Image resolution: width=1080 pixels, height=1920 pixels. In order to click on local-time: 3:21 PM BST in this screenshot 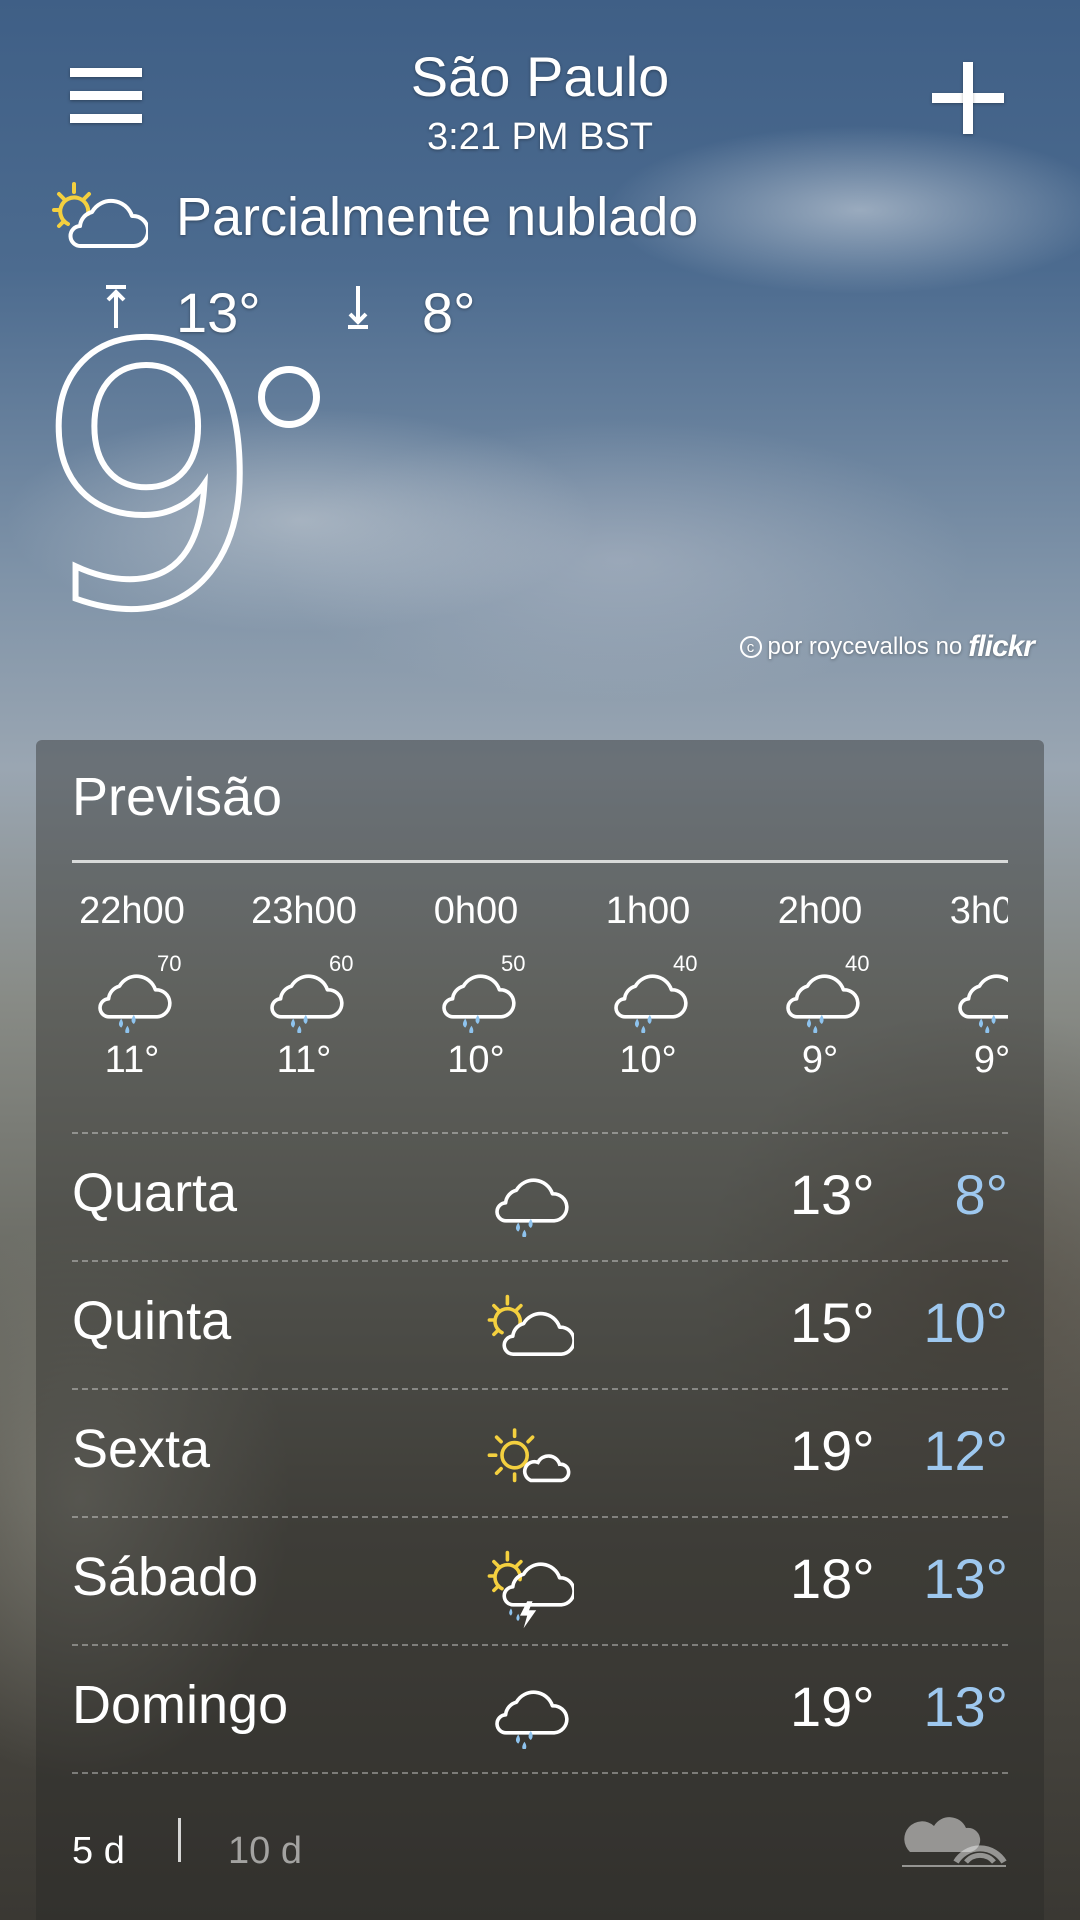, I will do `click(540, 137)`.